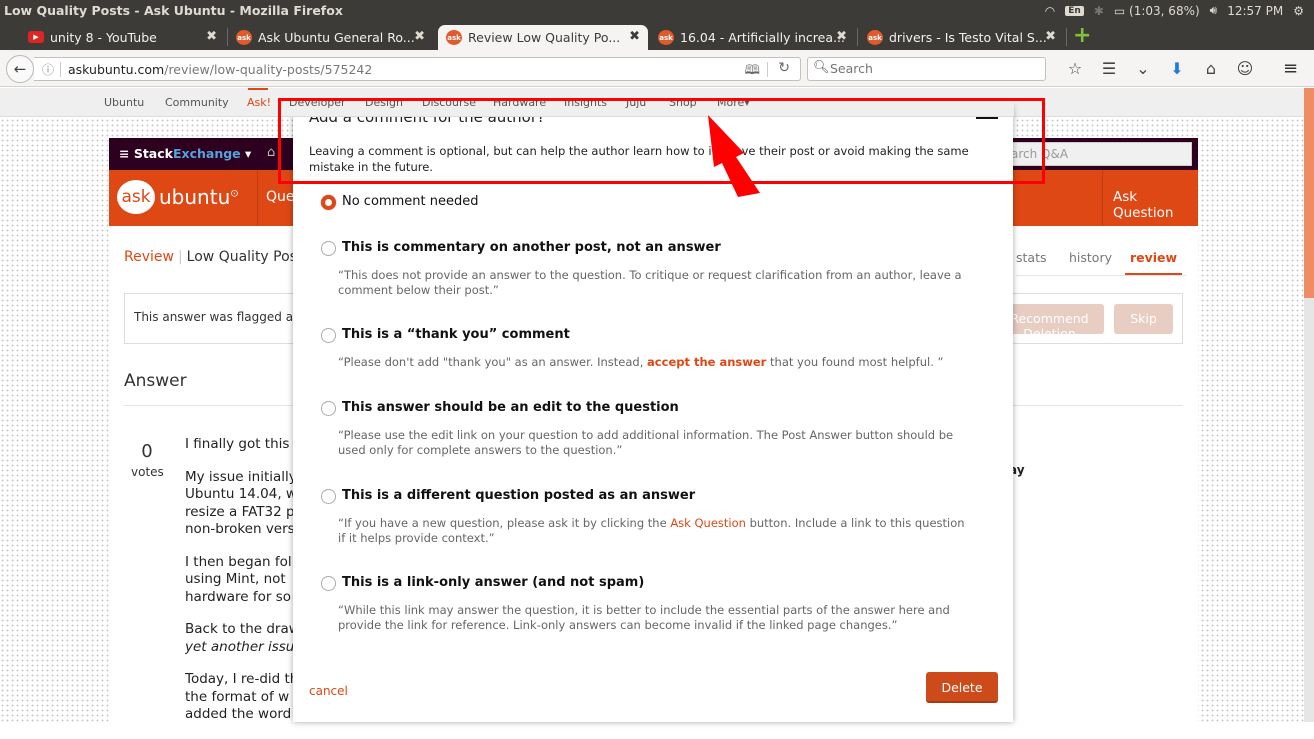 This screenshot has width=1314, height=739. I want to click on radio-selected, so click(328, 202).